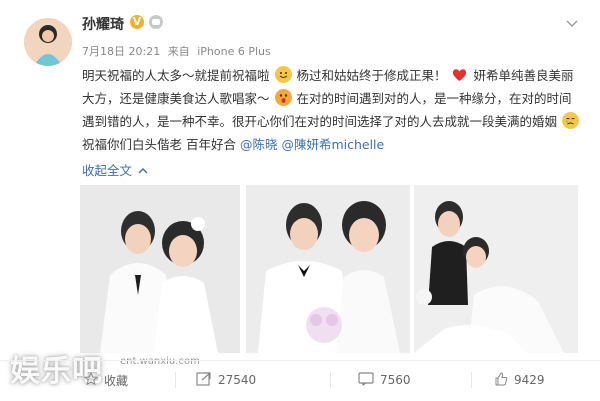 The width and height of the screenshot is (600, 401). Describe the element at coordinates (234, 51) in the screenshot. I see `post-source: iPhone 6 Plus` at that location.